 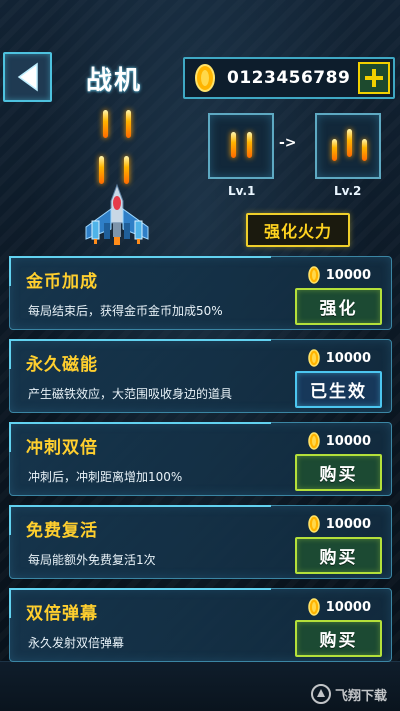 What do you see at coordinates (117, 214) in the screenshot?
I see `fighter-jet-icon` at bounding box center [117, 214].